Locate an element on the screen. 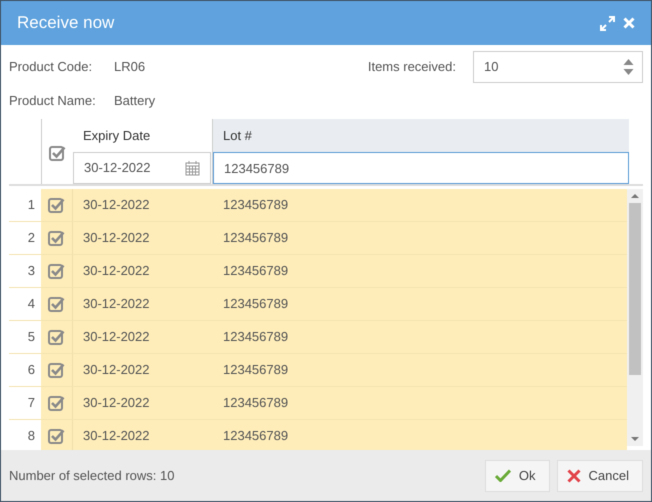  field-label: Items received: is located at coordinates (412, 67).